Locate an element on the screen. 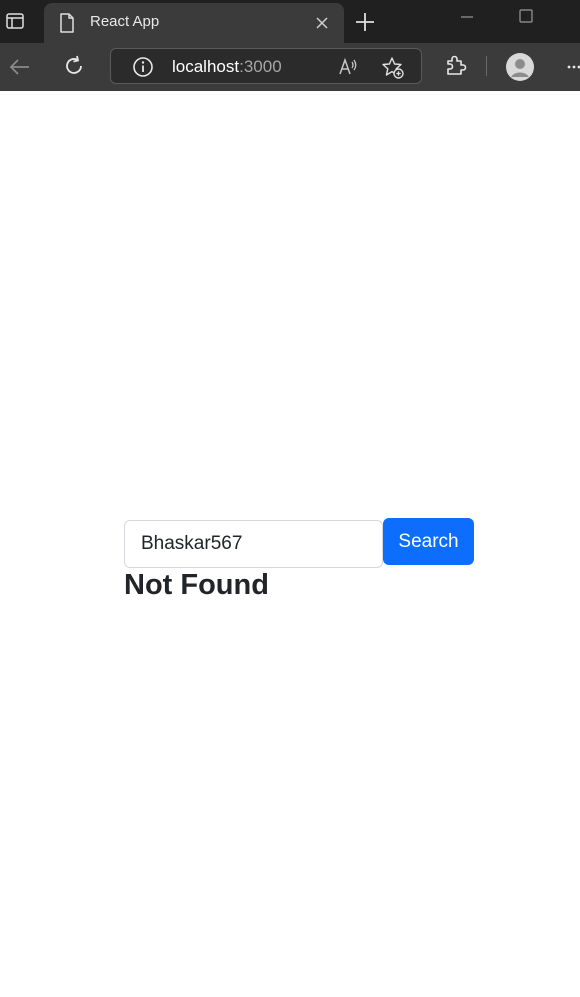  tab-react-app: React App is located at coordinates (194, 23).